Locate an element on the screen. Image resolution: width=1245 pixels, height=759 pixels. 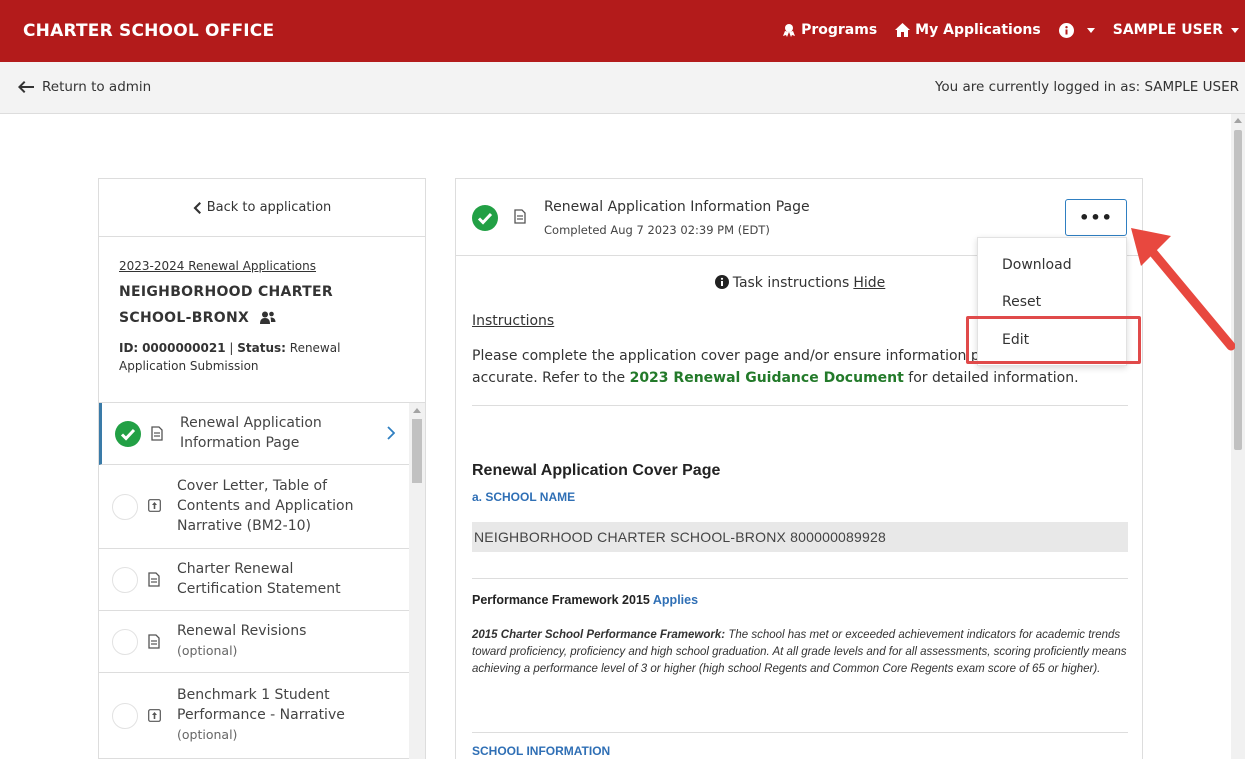
task-item-renewal-revisions: Renewal Revisions (optional) is located at coordinates (254, 642).